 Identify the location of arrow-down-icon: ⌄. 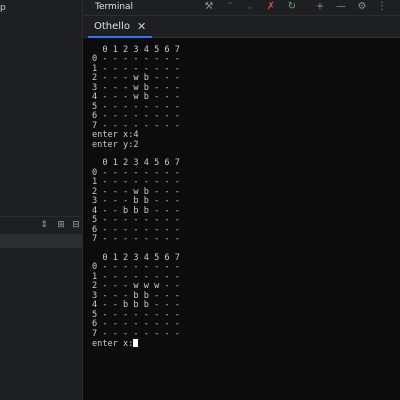
(250, 7).